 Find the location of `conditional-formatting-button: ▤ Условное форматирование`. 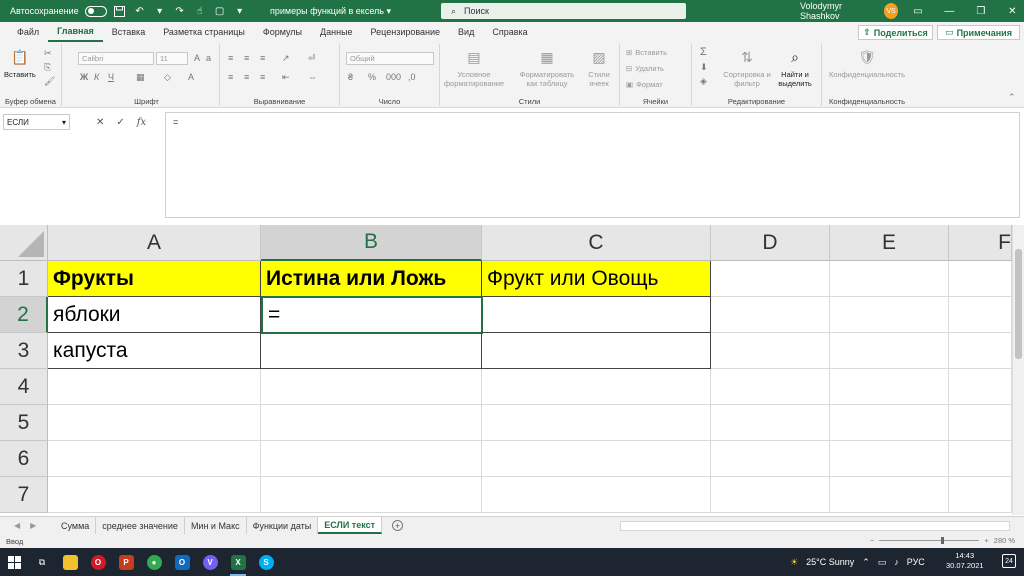

conditional-formatting-button: ▤ Условное форматирование is located at coordinates (474, 67).